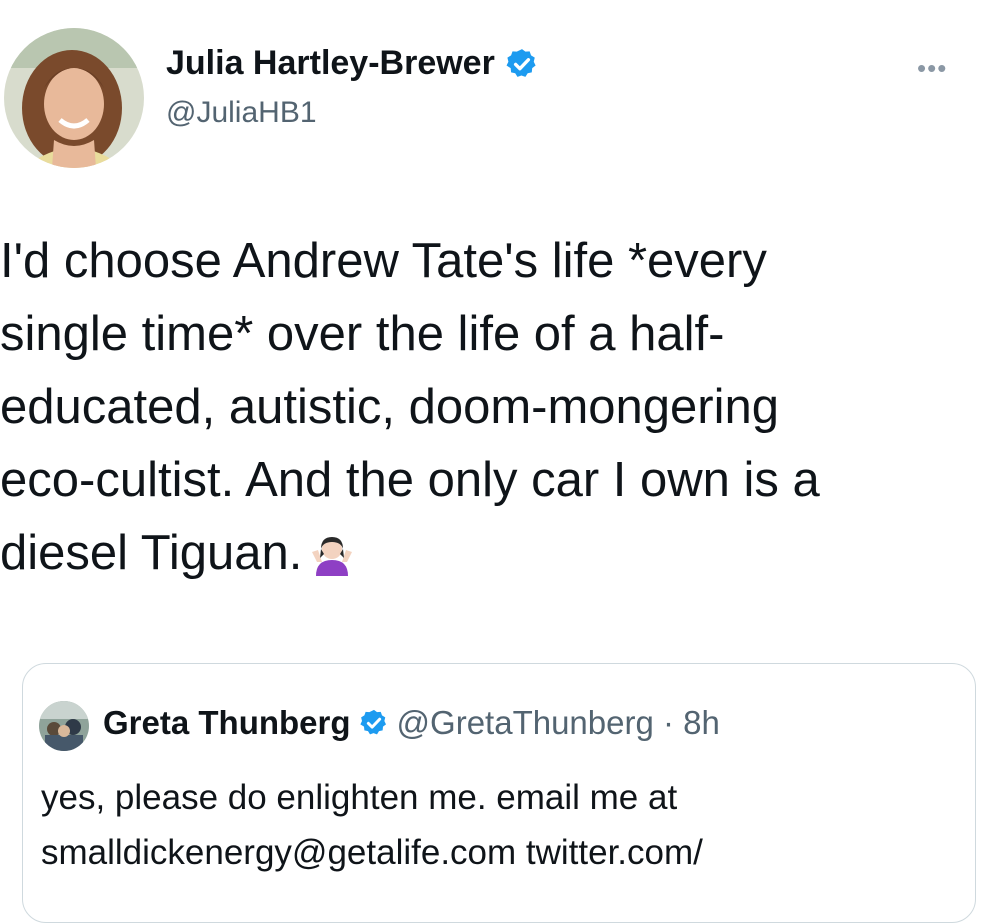 The width and height of the screenshot is (982, 923). I want to click on quoted-author-avatar, so click(64, 726).